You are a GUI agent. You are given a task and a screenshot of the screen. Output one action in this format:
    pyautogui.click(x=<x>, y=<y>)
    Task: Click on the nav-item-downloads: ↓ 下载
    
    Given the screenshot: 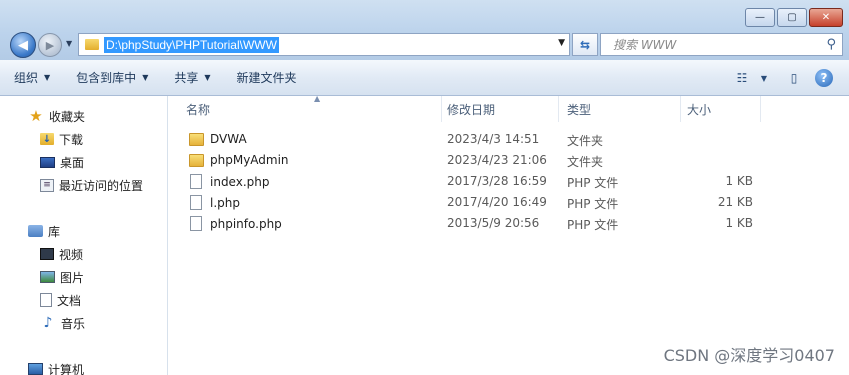 What is the action you would take?
    pyautogui.click(x=61, y=139)
    